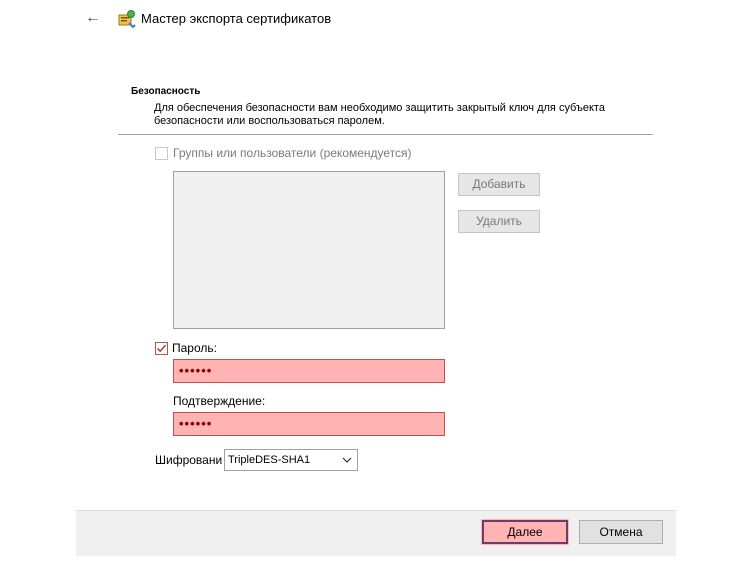 This screenshot has height=567, width=753. Describe the element at coordinates (525, 532) in the screenshot. I see `next-button: Далее` at that location.